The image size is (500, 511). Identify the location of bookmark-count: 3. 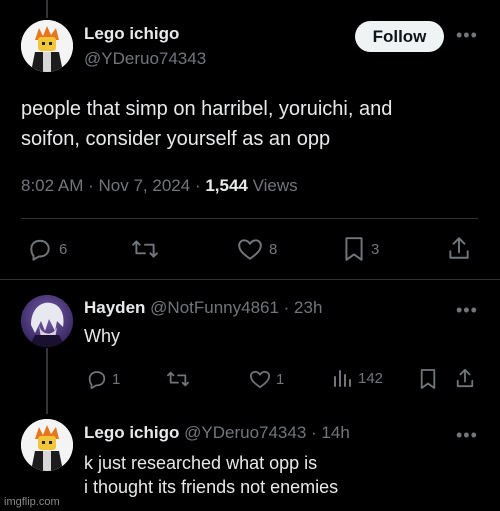
(375, 249).